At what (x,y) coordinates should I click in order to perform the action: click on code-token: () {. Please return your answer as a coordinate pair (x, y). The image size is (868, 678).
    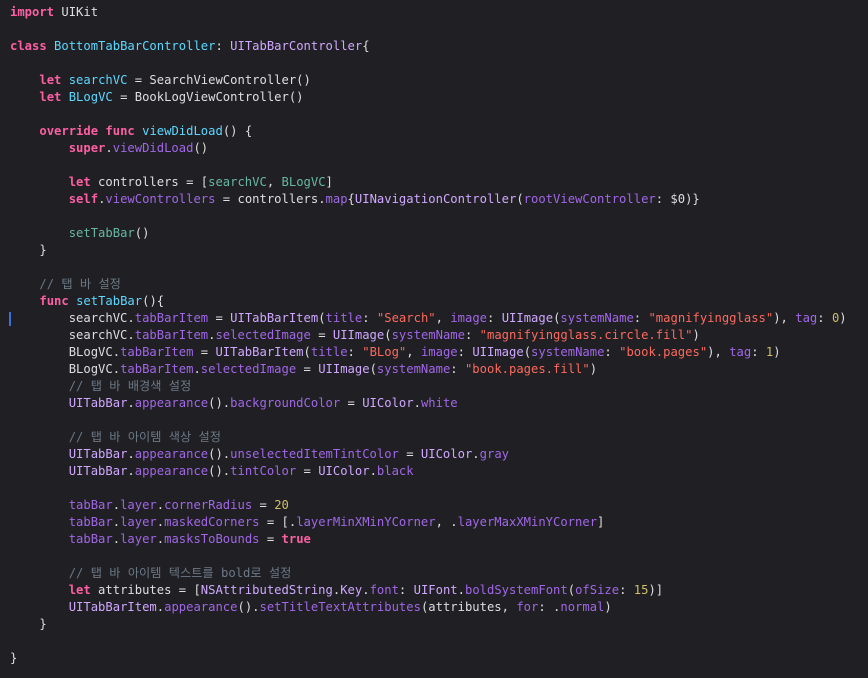
    Looking at the image, I should click on (237, 131).